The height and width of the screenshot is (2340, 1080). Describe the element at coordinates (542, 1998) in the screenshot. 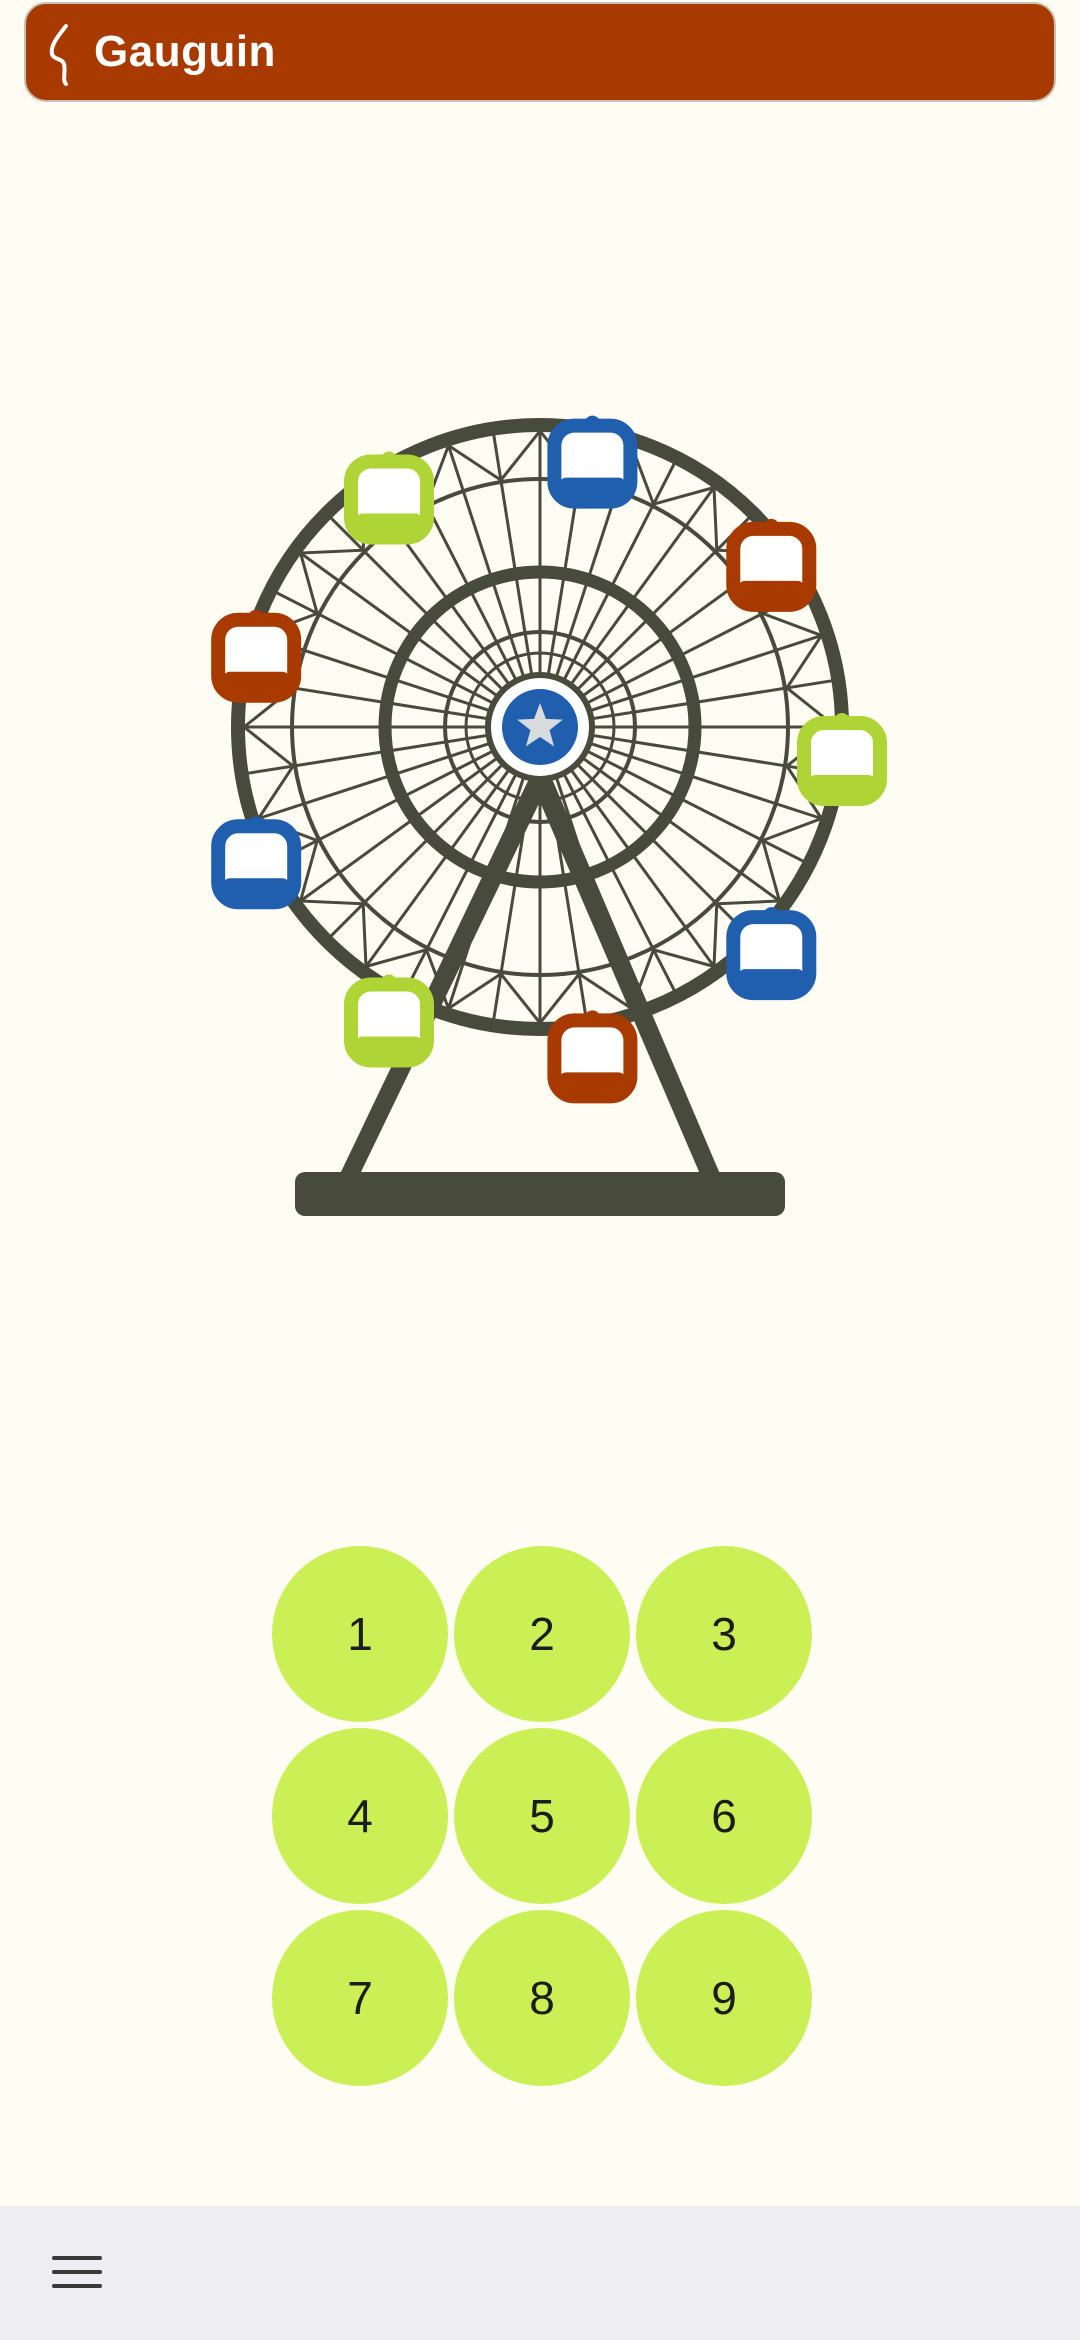

I see `key-8: 8` at that location.